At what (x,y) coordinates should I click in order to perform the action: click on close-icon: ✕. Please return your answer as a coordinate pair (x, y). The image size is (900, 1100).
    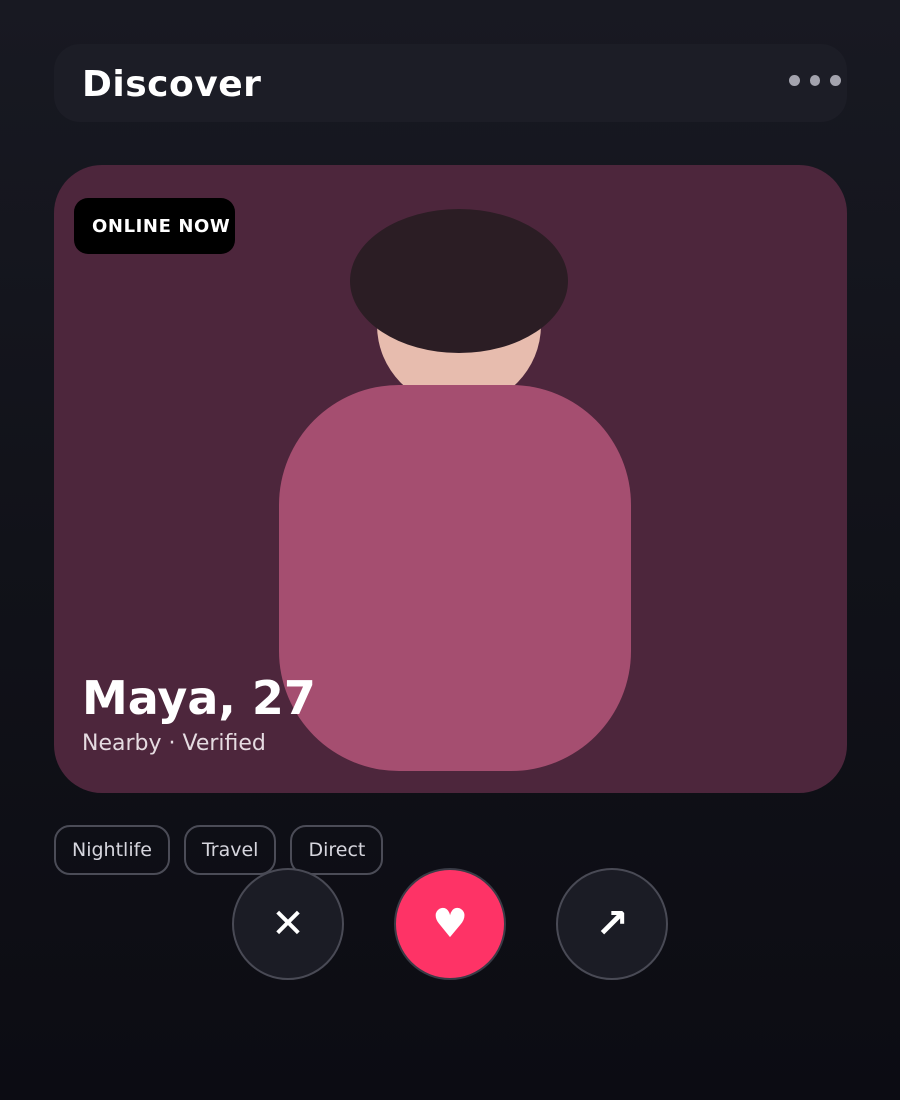
    Looking at the image, I should click on (288, 924).